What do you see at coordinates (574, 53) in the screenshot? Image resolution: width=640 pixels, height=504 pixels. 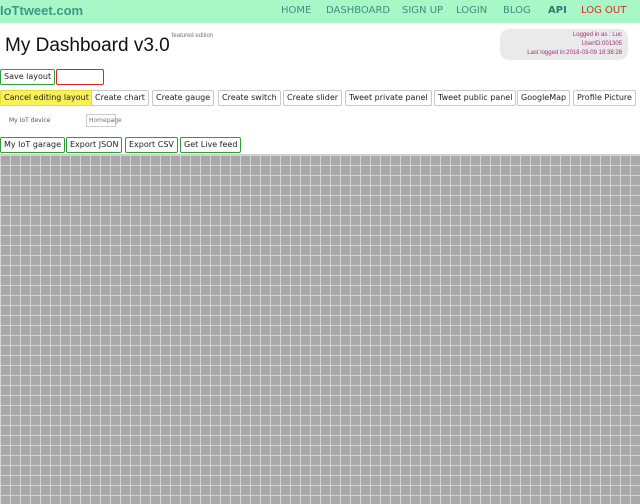 I see `last-login: Last logged in:2018-03-09 18:38:28` at bounding box center [574, 53].